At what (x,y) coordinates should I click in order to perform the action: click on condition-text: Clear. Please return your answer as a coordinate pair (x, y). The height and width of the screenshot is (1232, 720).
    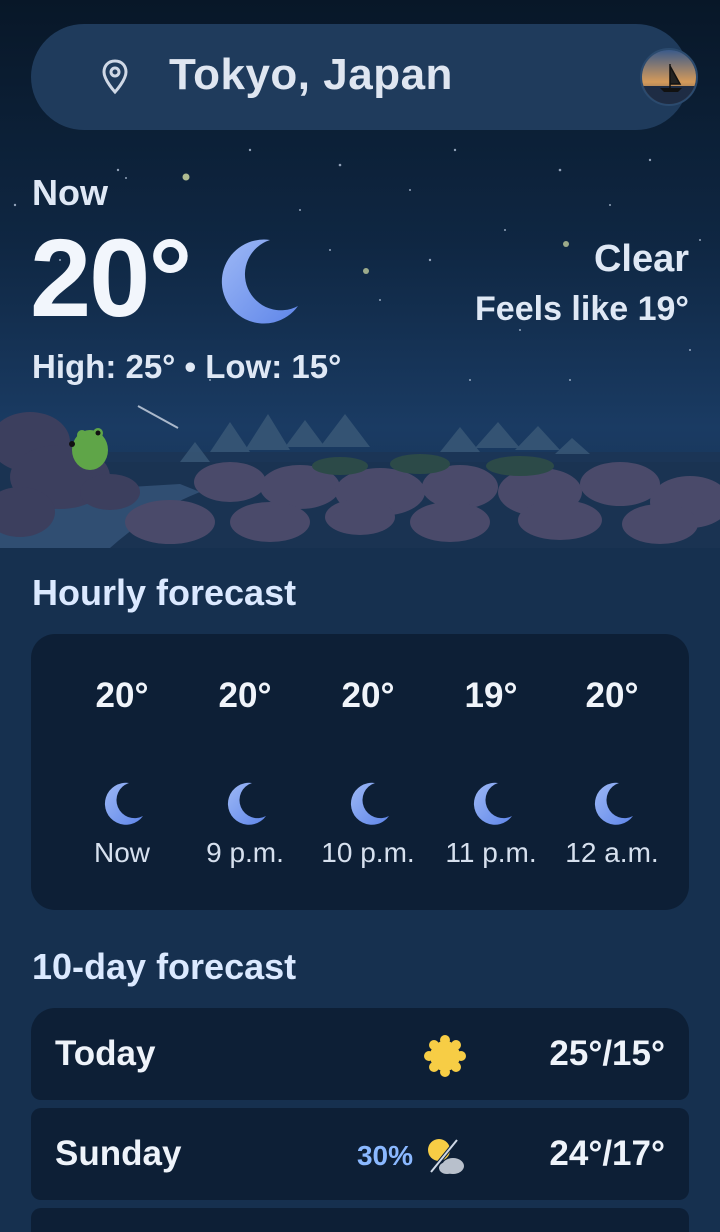
    Looking at the image, I should click on (641, 259).